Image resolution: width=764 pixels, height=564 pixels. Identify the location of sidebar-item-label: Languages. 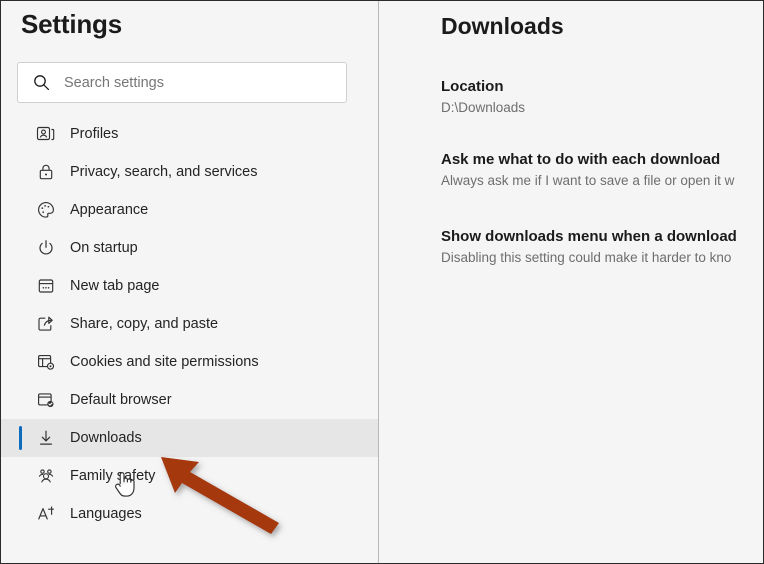
(106, 514).